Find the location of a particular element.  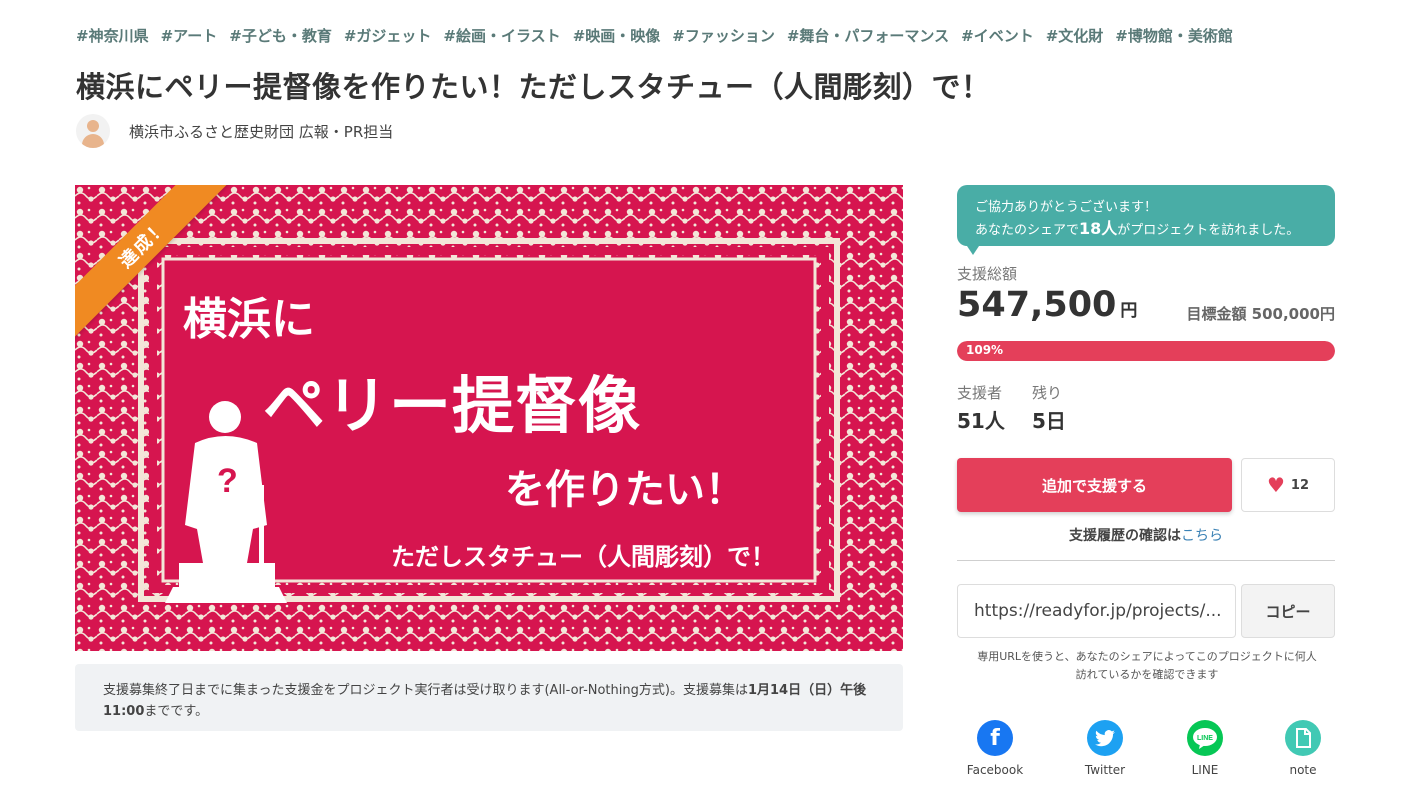

heart-icon: ♥ is located at coordinates (1275, 485).